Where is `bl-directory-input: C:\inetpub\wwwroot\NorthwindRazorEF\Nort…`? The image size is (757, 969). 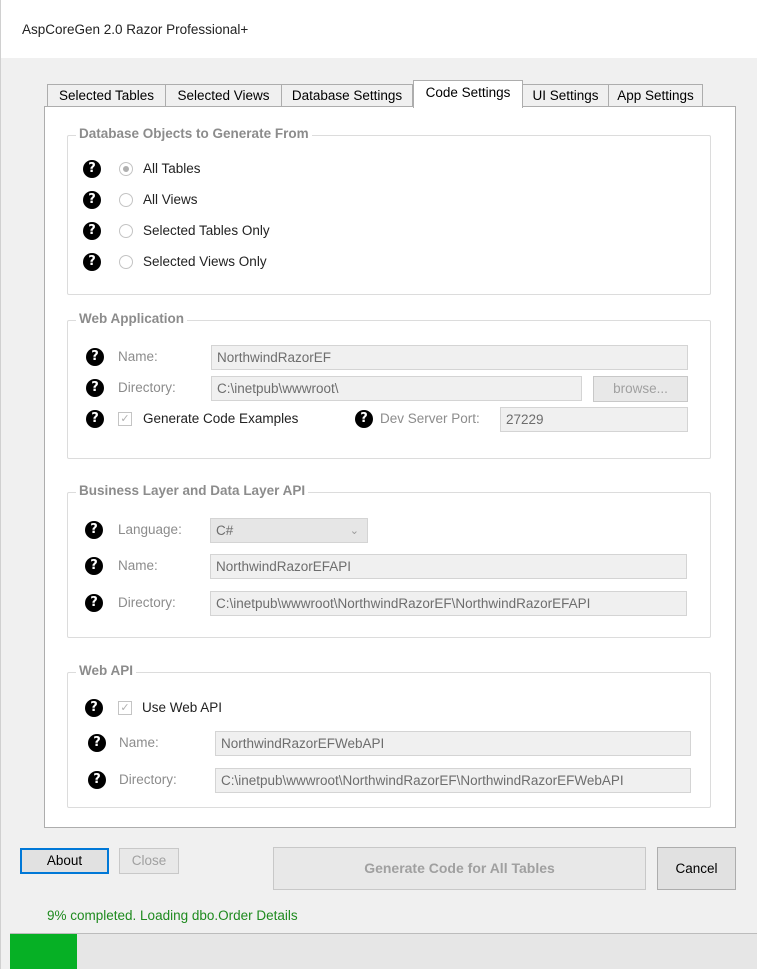 bl-directory-input: C:\inetpub\wwwroot\NorthwindRazorEF\Nort… is located at coordinates (448, 603).